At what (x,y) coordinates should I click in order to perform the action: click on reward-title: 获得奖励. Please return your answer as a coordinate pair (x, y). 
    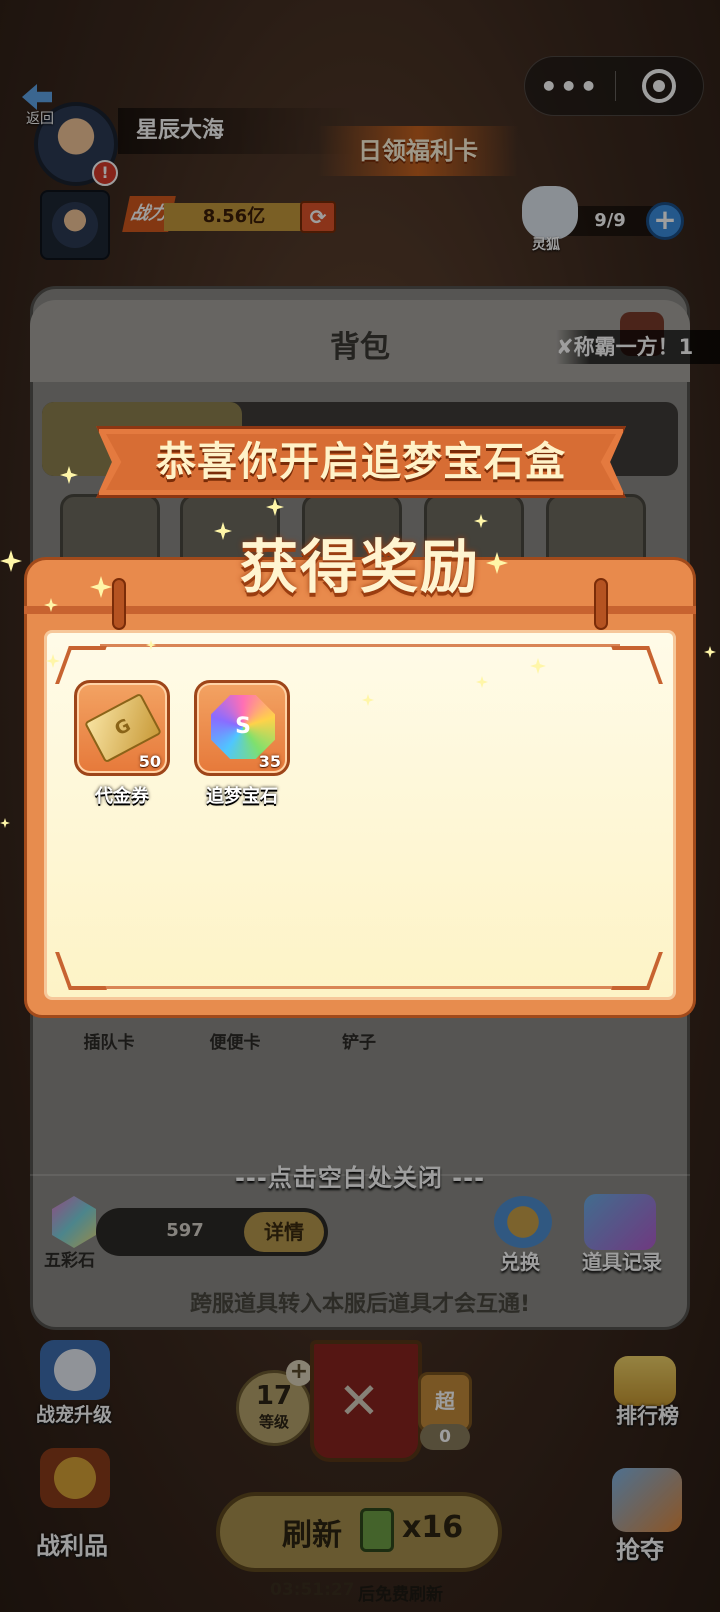
    Looking at the image, I should click on (359, 567).